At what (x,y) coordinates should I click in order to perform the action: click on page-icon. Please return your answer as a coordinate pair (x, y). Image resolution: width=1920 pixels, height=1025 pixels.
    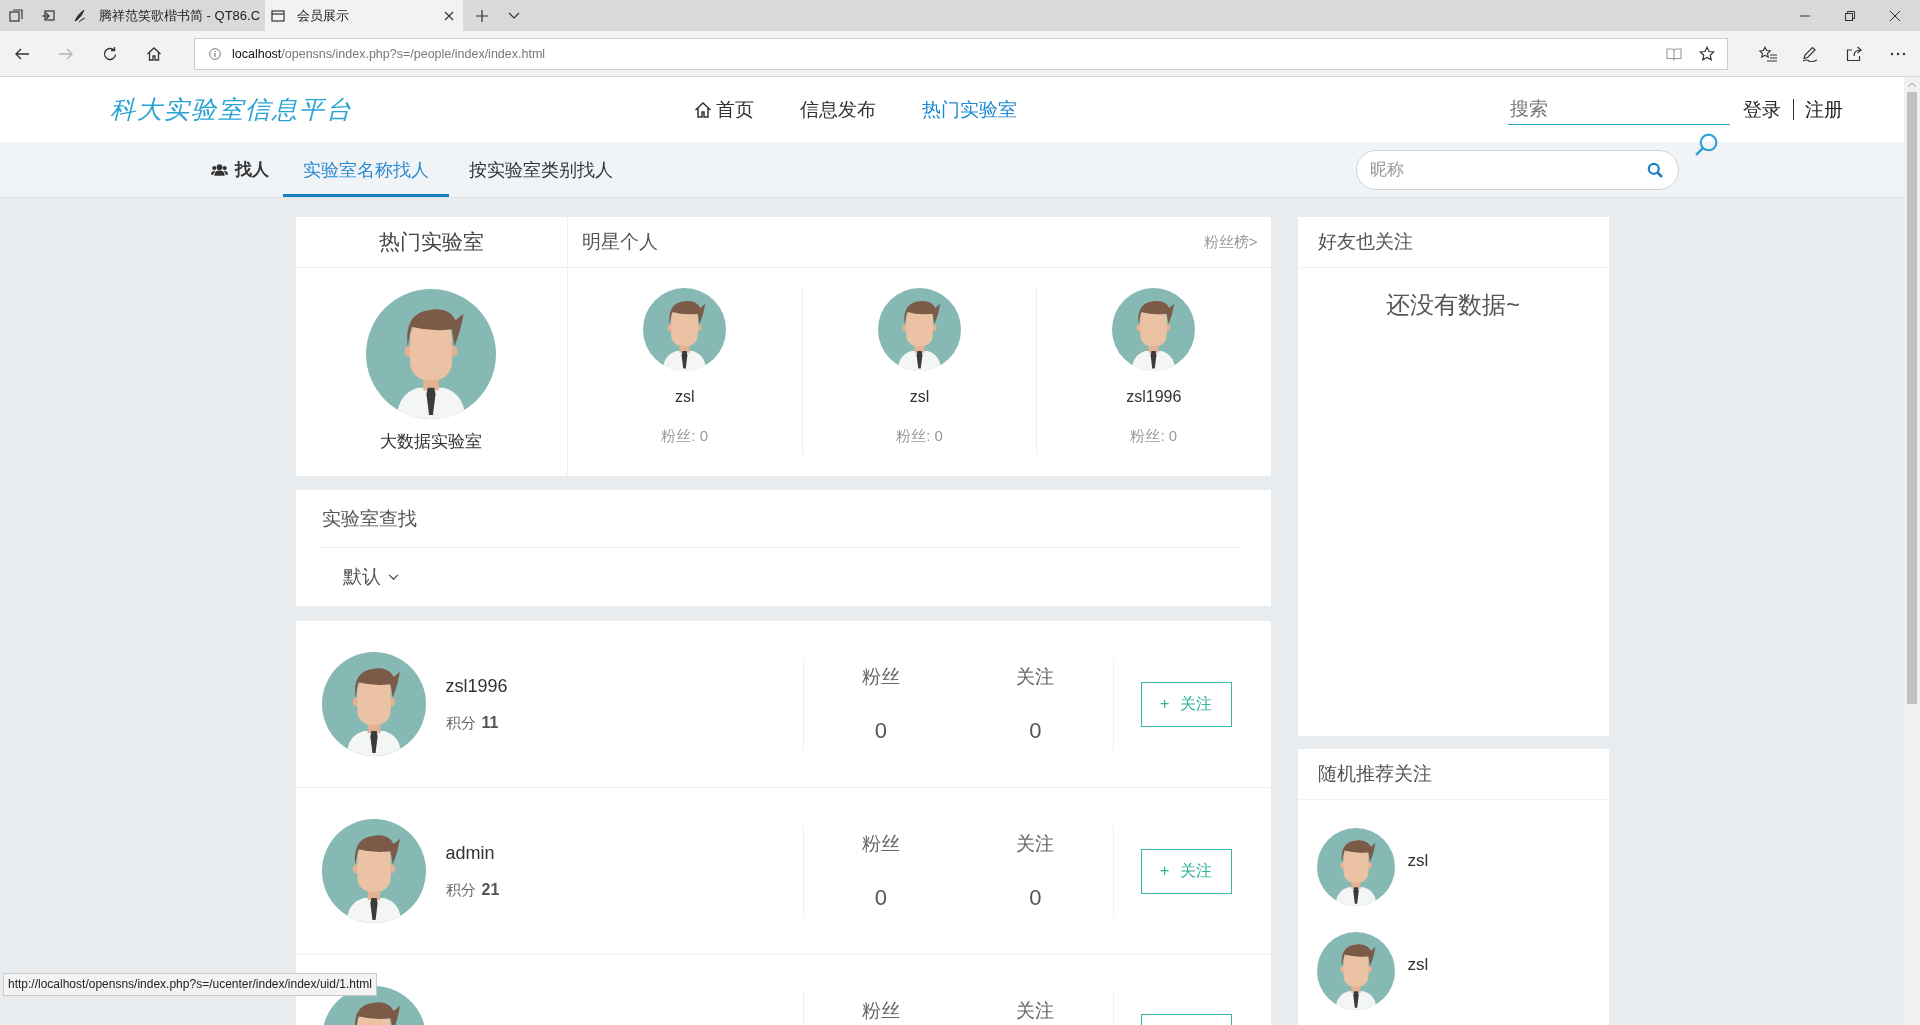
    Looking at the image, I should click on (278, 15).